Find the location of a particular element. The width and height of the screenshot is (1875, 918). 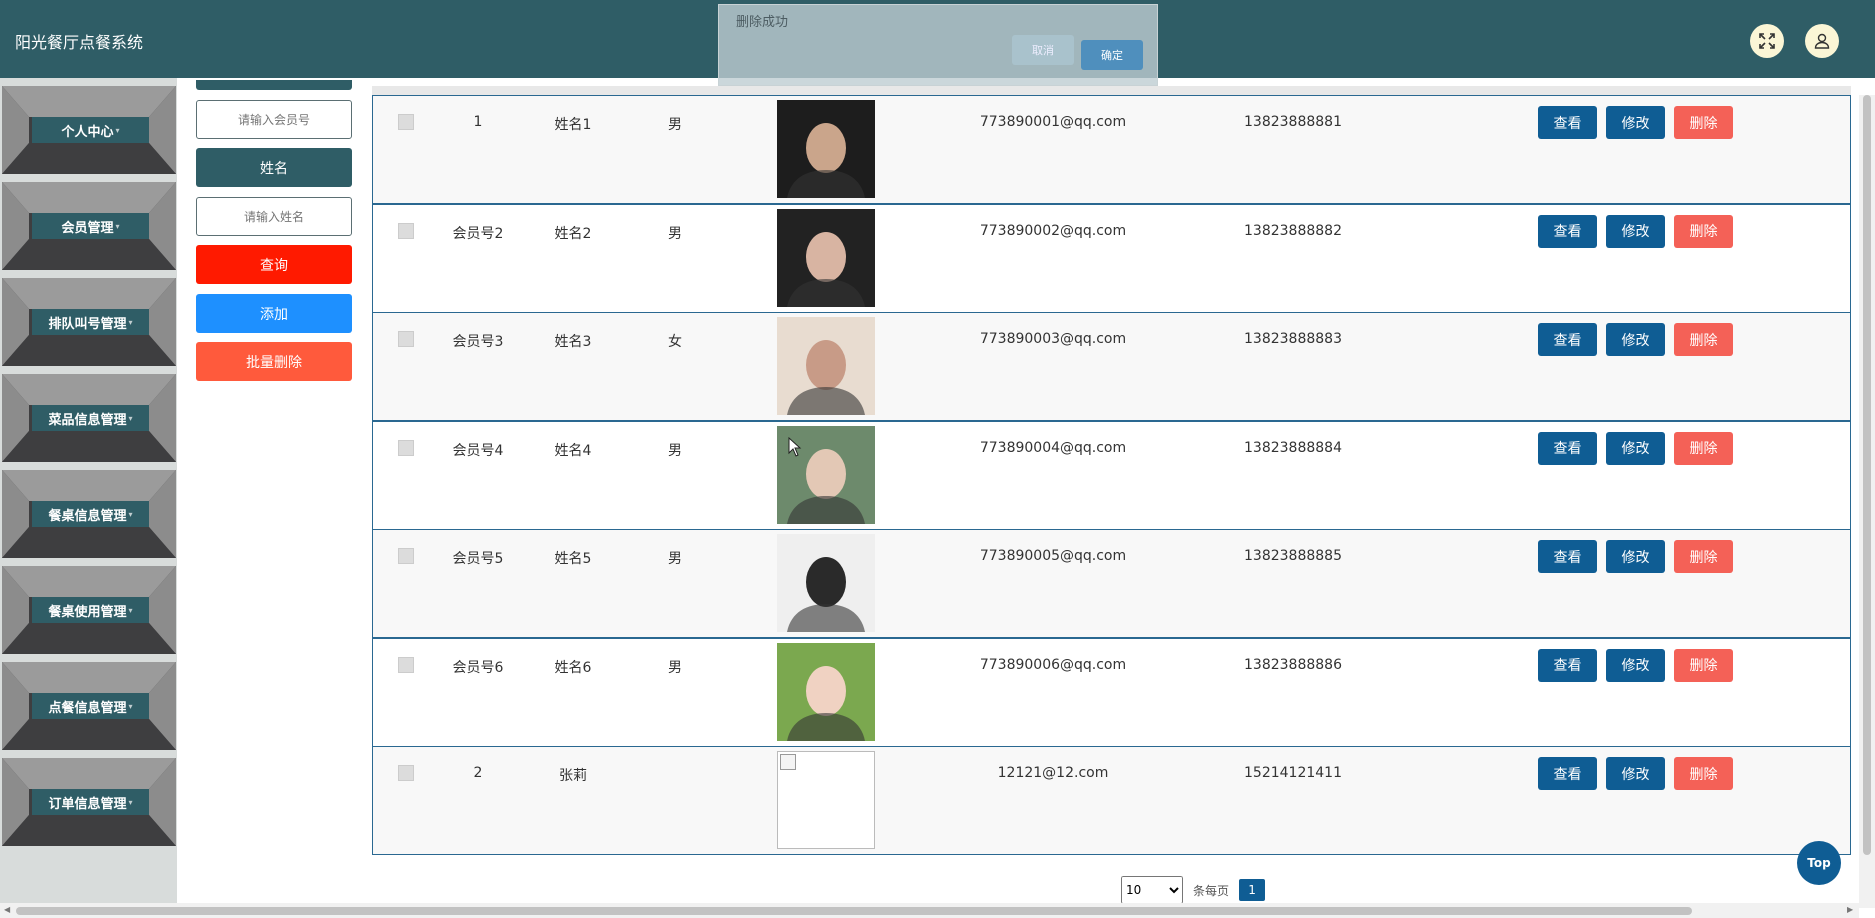

scroll-left-icon: ◀ is located at coordinates (7, 909).